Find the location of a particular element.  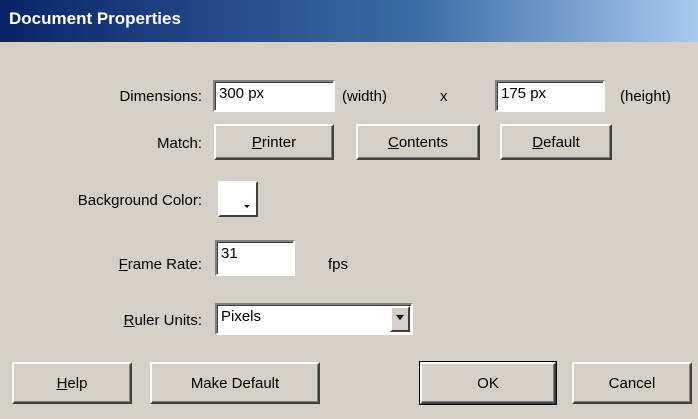

background-color-swatch is located at coordinates (238, 199).